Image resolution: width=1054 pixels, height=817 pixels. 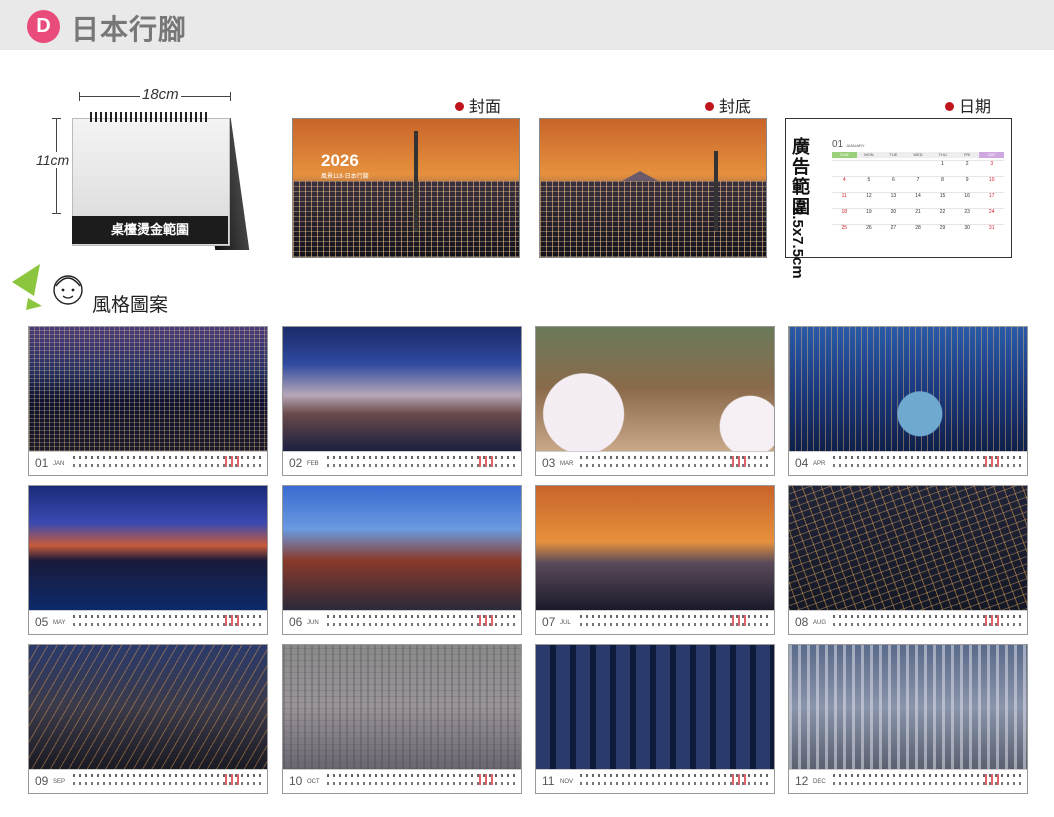 What do you see at coordinates (801, 177) in the screenshot?
I see `ad-area-text: 廣告範圍` at bounding box center [801, 177].